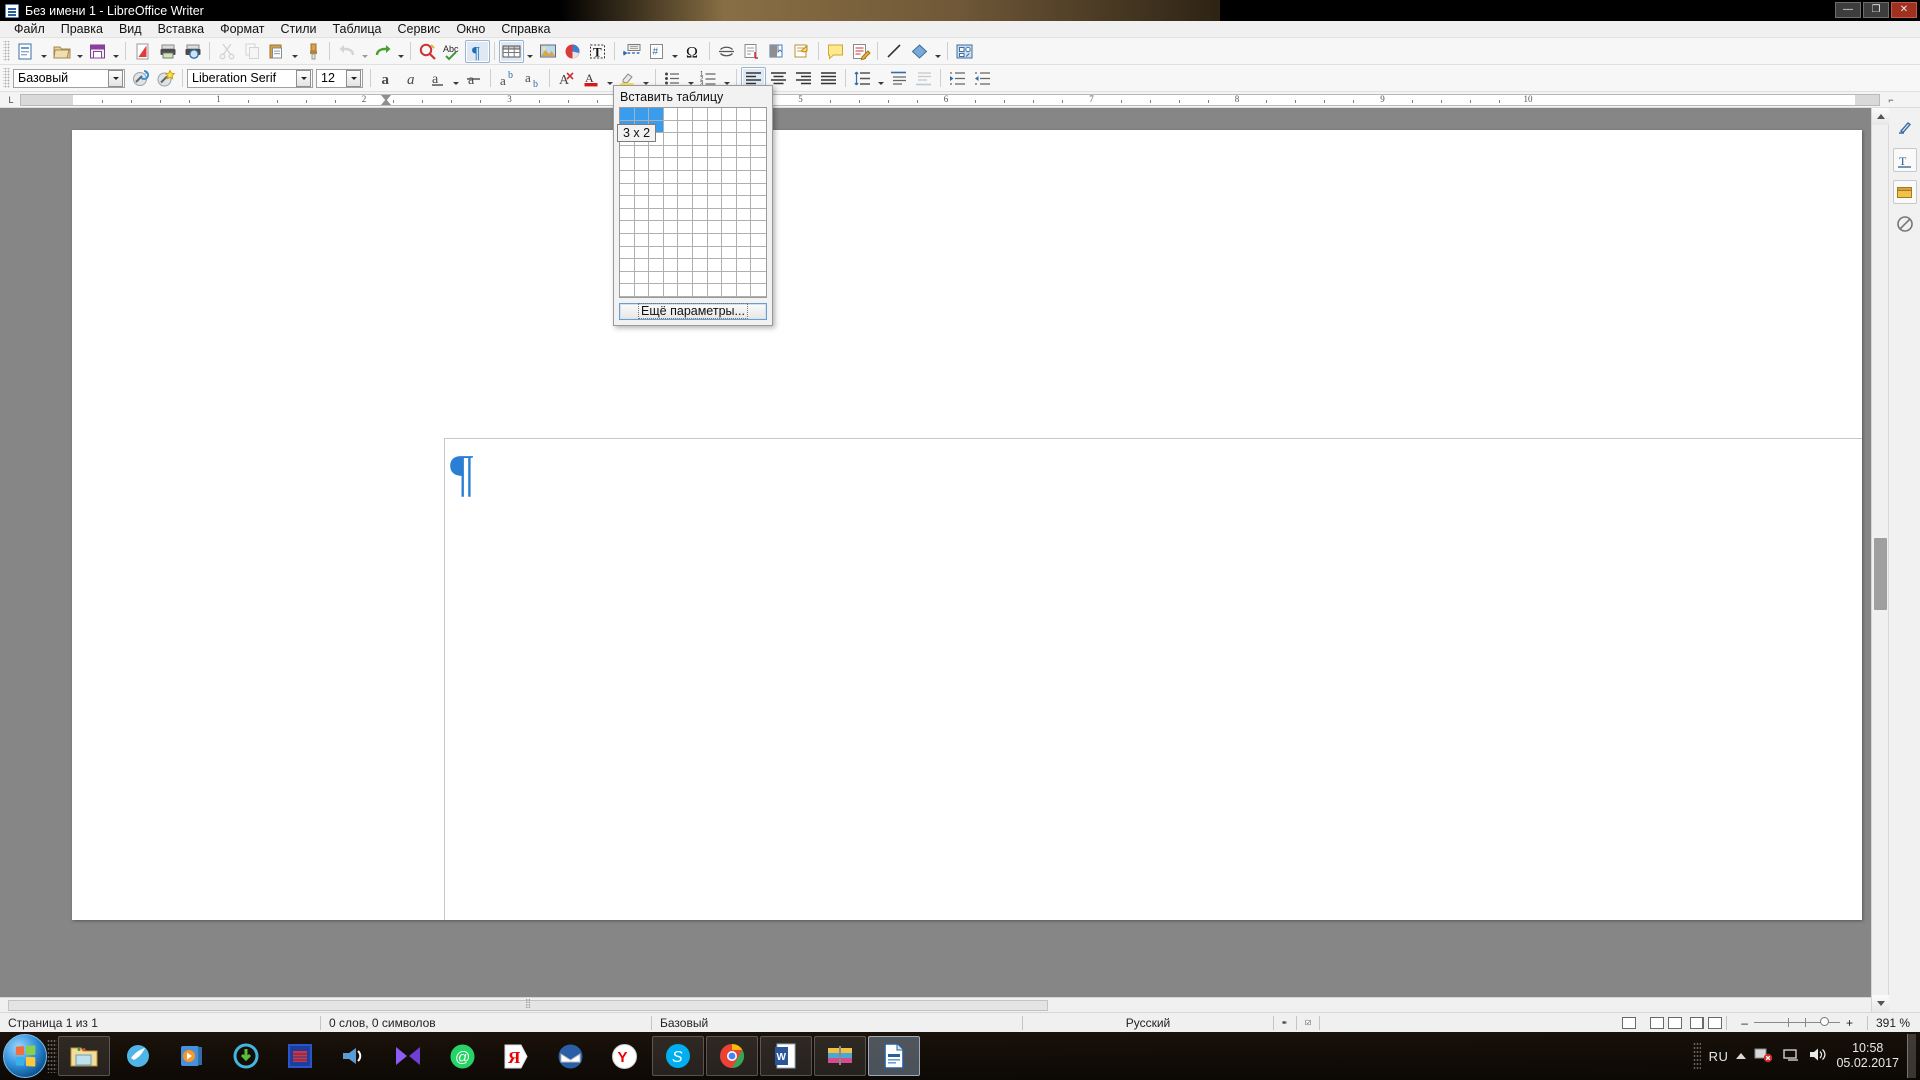 The width and height of the screenshot is (1920, 1080). I want to click on zoom-in-button: +, so click(1849, 1023).